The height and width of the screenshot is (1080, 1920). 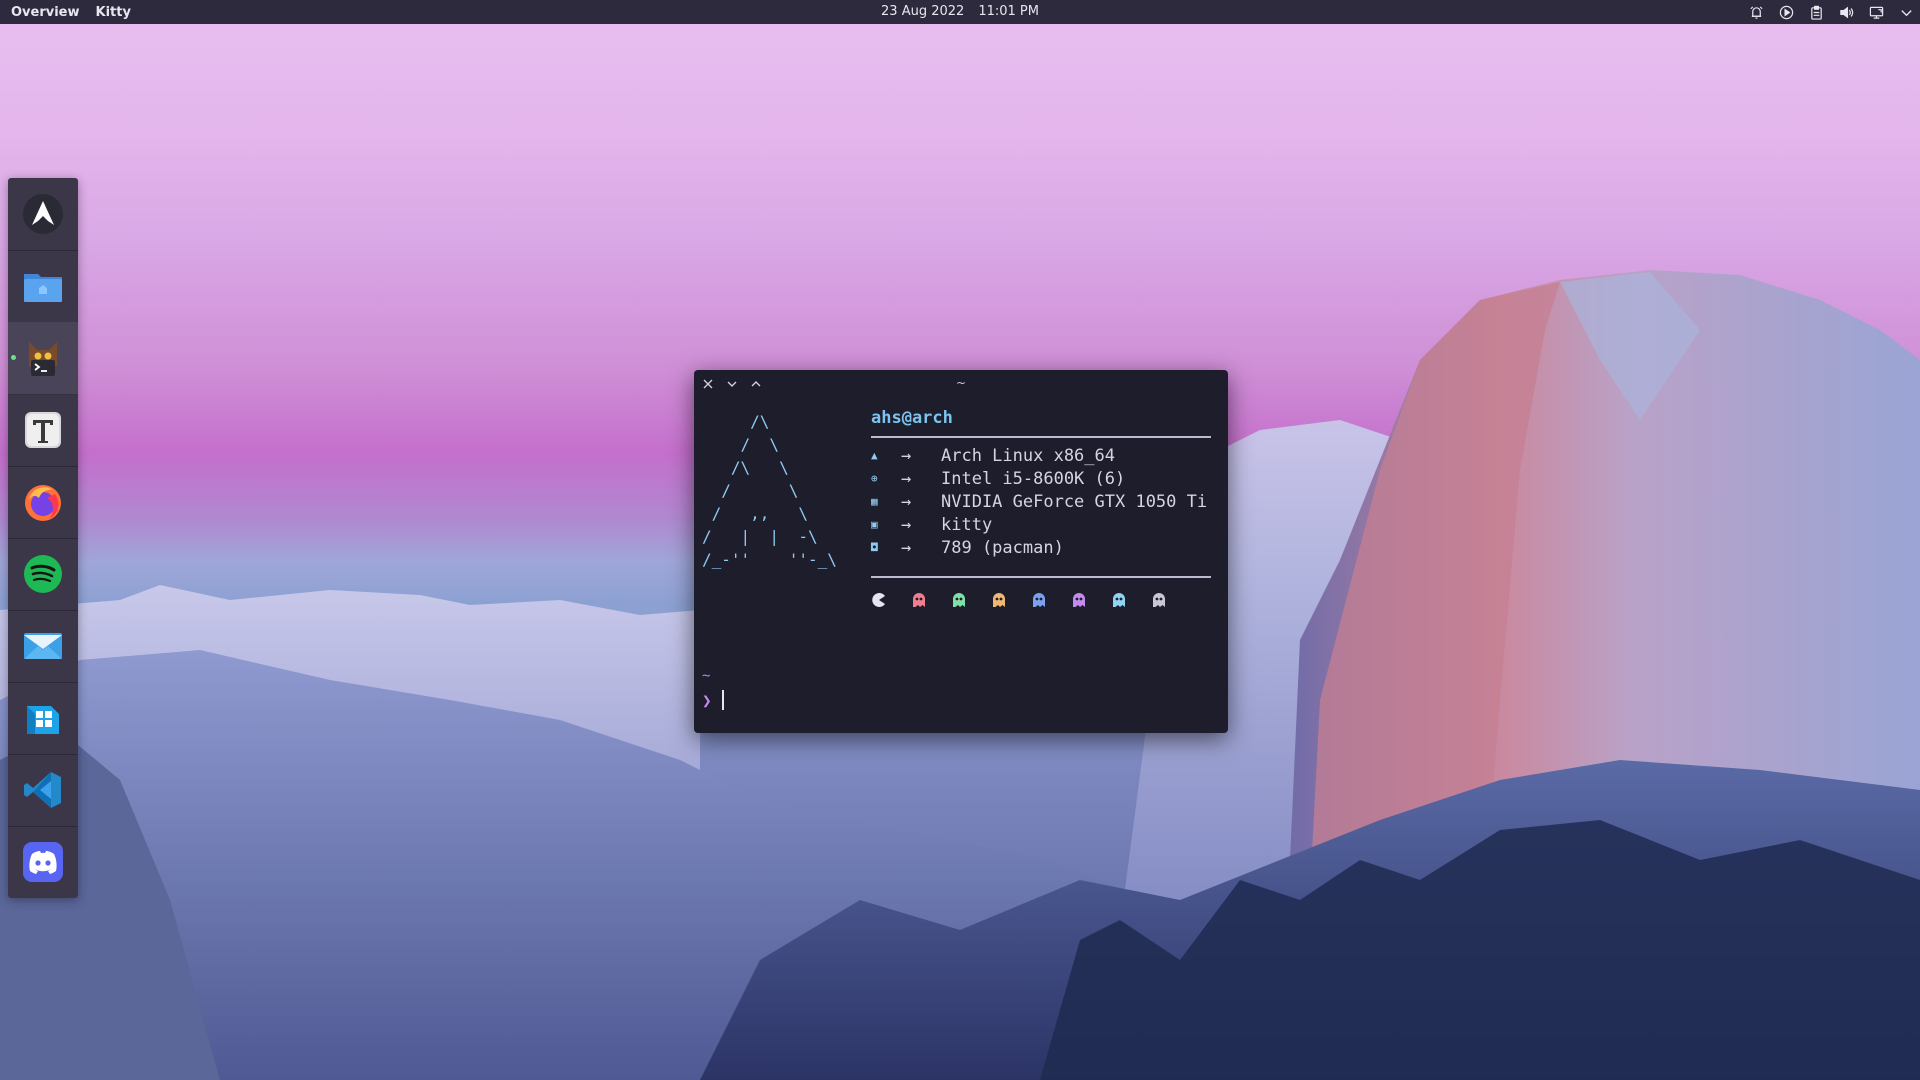 I want to click on cpu-value: Intel i5-8600K (6), so click(x=1033, y=478).